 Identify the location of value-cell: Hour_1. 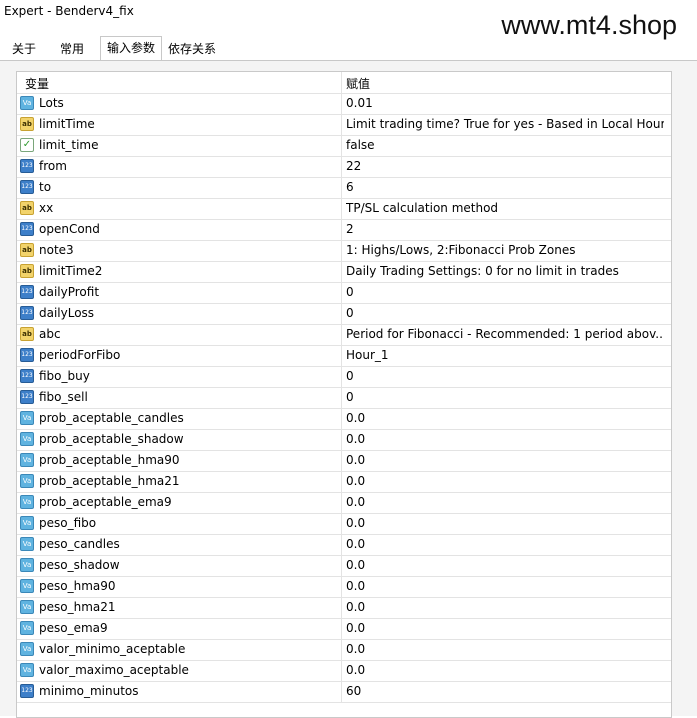
(506, 355).